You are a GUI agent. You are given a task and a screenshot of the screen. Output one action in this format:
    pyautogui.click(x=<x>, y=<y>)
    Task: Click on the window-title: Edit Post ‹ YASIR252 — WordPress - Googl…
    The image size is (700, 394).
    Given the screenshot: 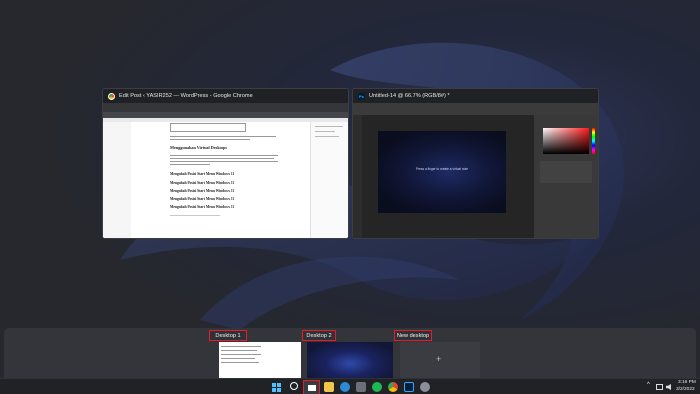 What is the action you would take?
    pyautogui.click(x=186, y=96)
    